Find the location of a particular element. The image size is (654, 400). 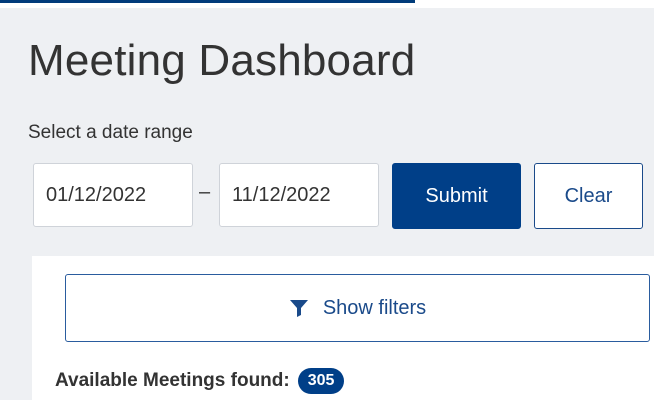

top-bar-accent is located at coordinates (207, 1).